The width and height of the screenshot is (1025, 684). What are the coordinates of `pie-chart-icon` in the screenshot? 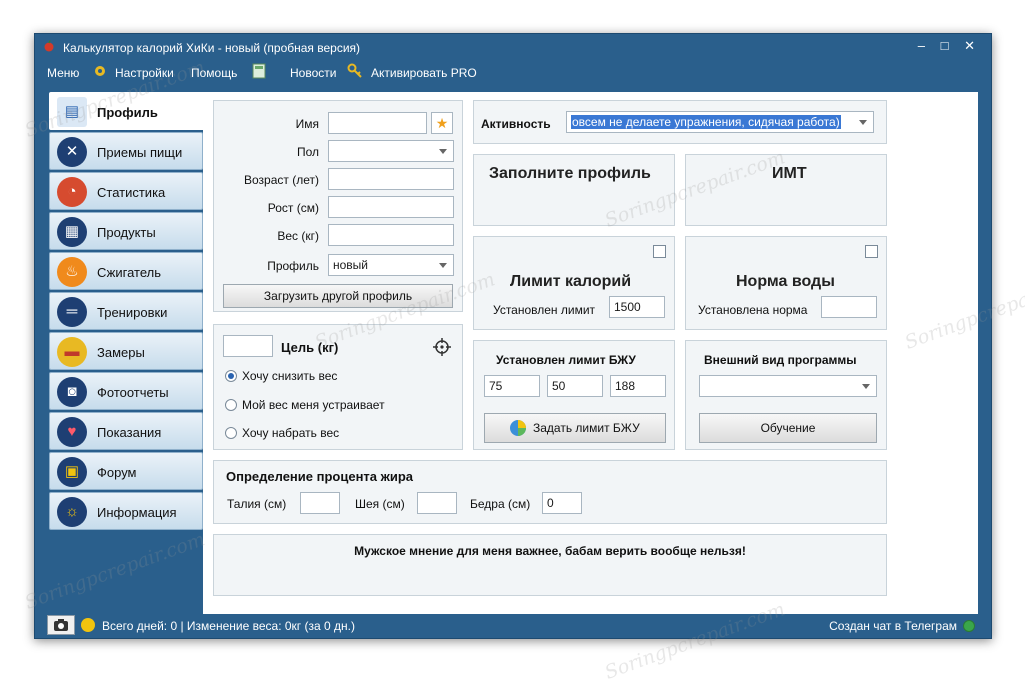 It's located at (518, 428).